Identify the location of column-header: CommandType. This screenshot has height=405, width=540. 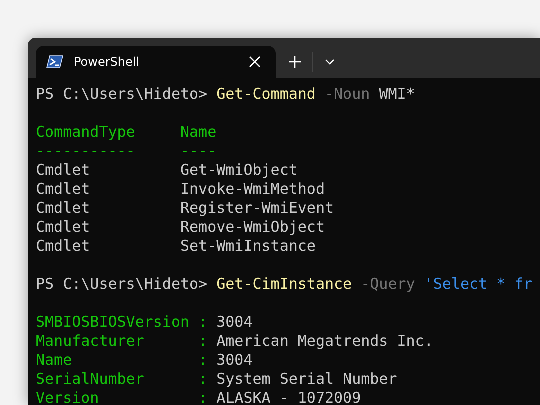
(86, 132).